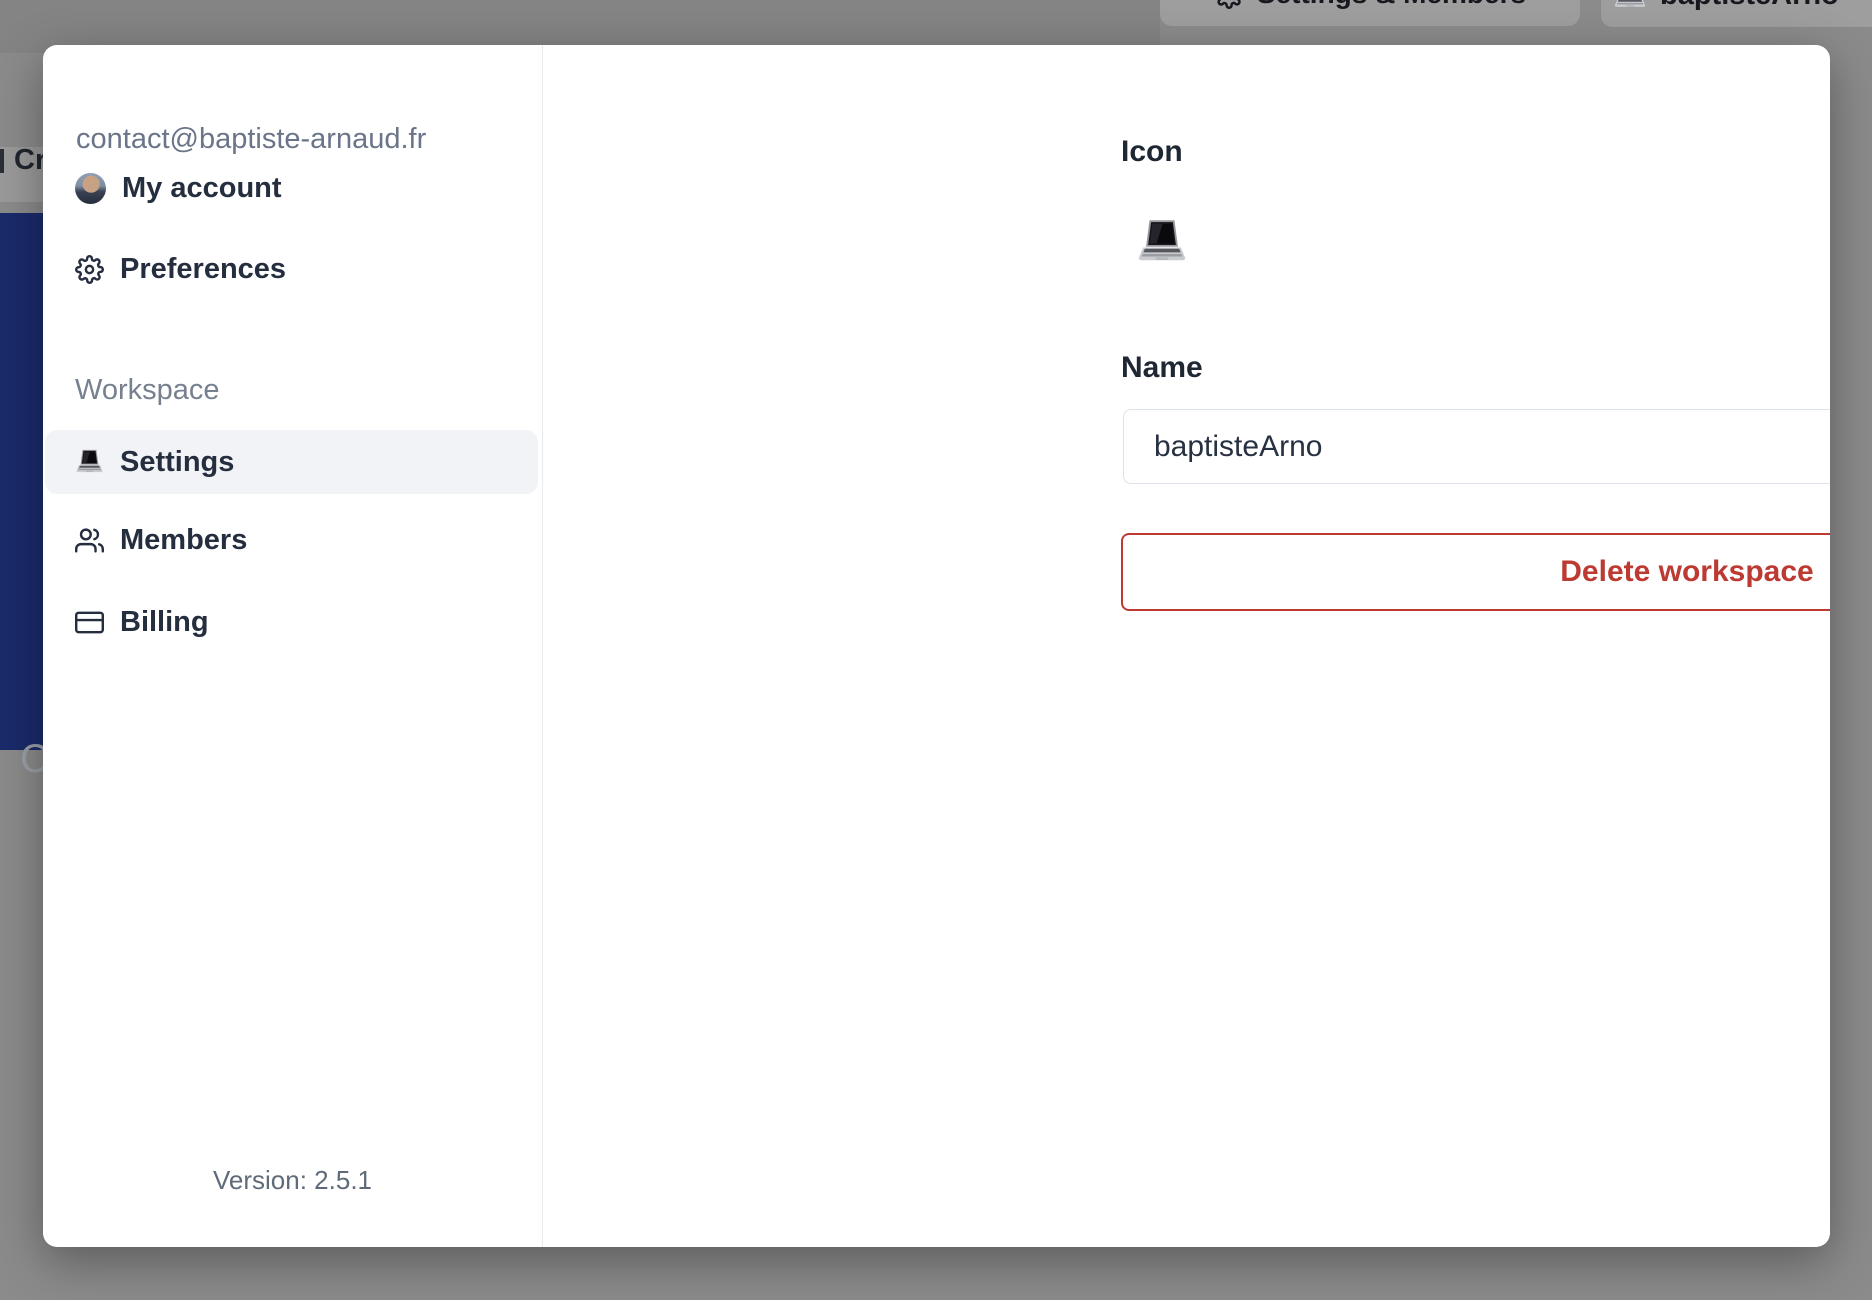 This screenshot has height=1300, width=1872. Describe the element at coordinates (292, 1180) in the screenshot. I see `version-label: Version: 2.5.1` at that location.